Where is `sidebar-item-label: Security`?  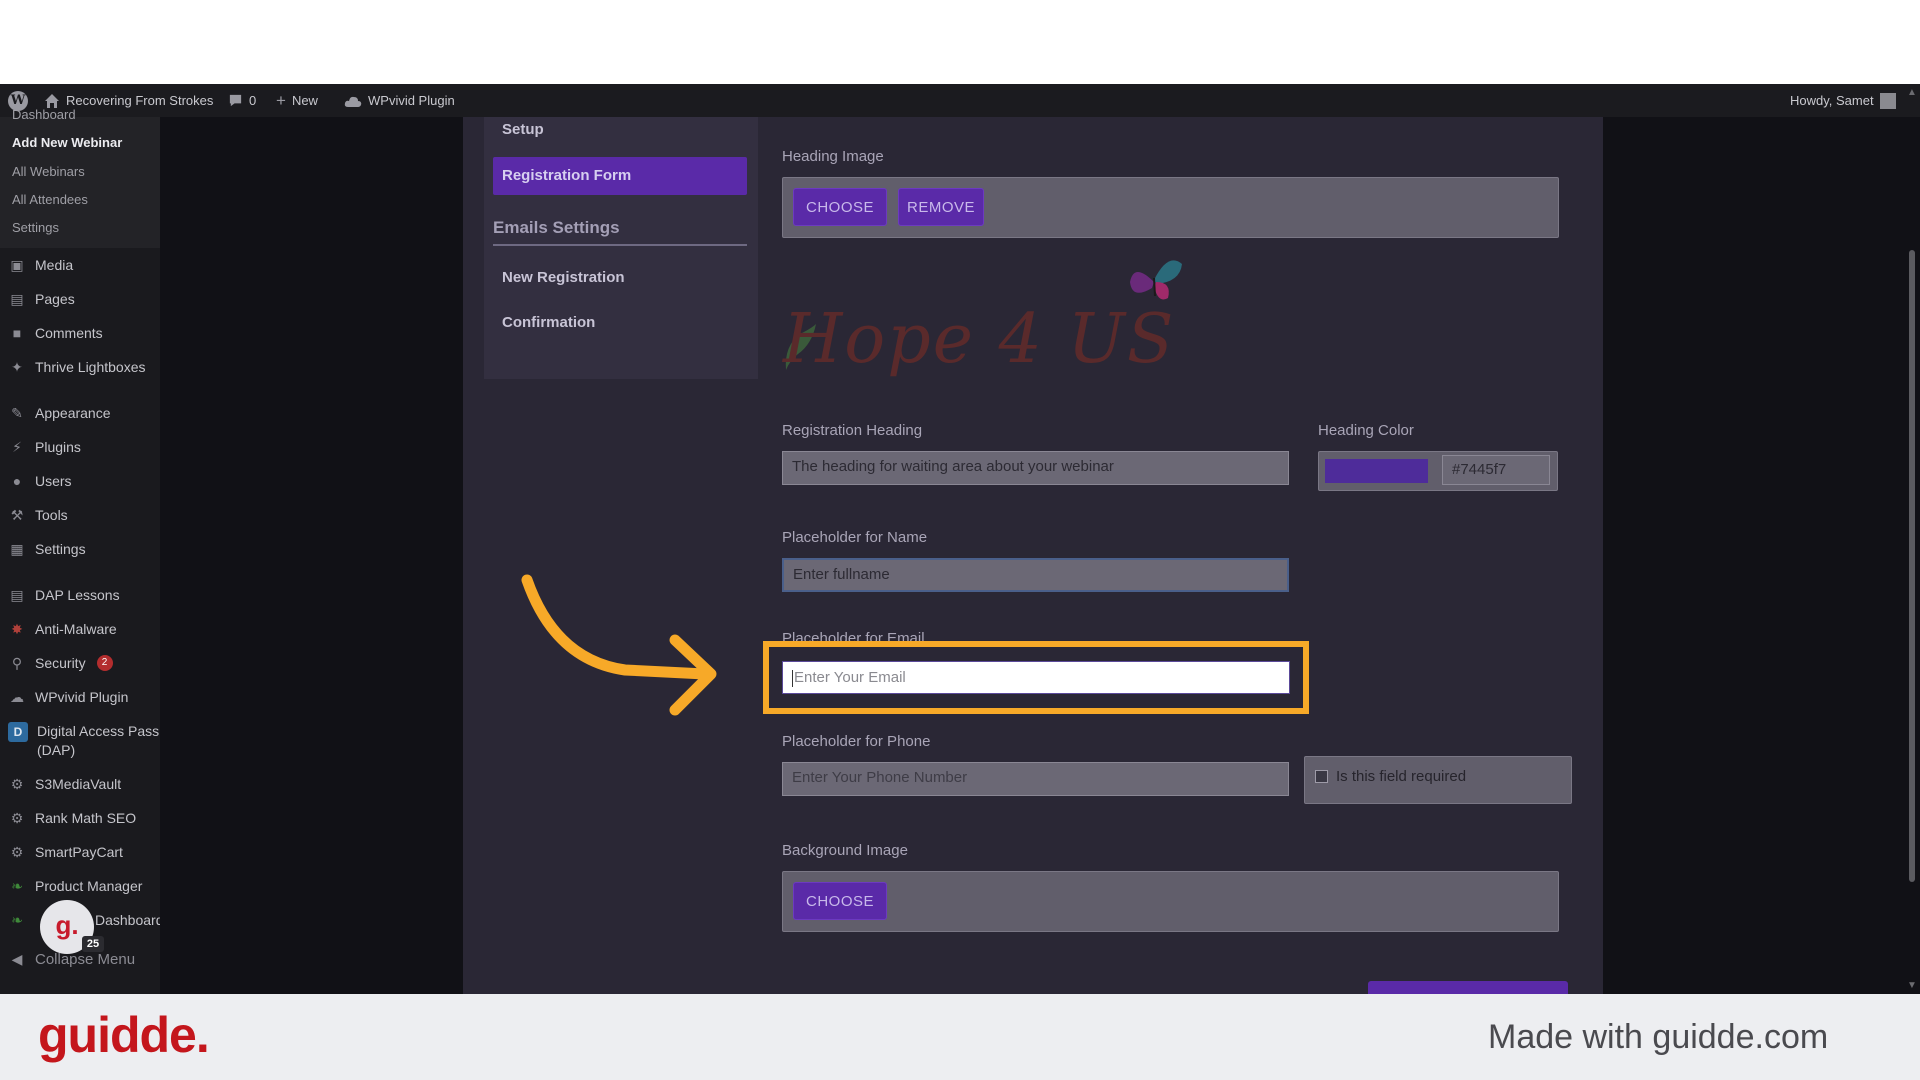 sidebar-item-label: Security is located at coordinates (60, 663).